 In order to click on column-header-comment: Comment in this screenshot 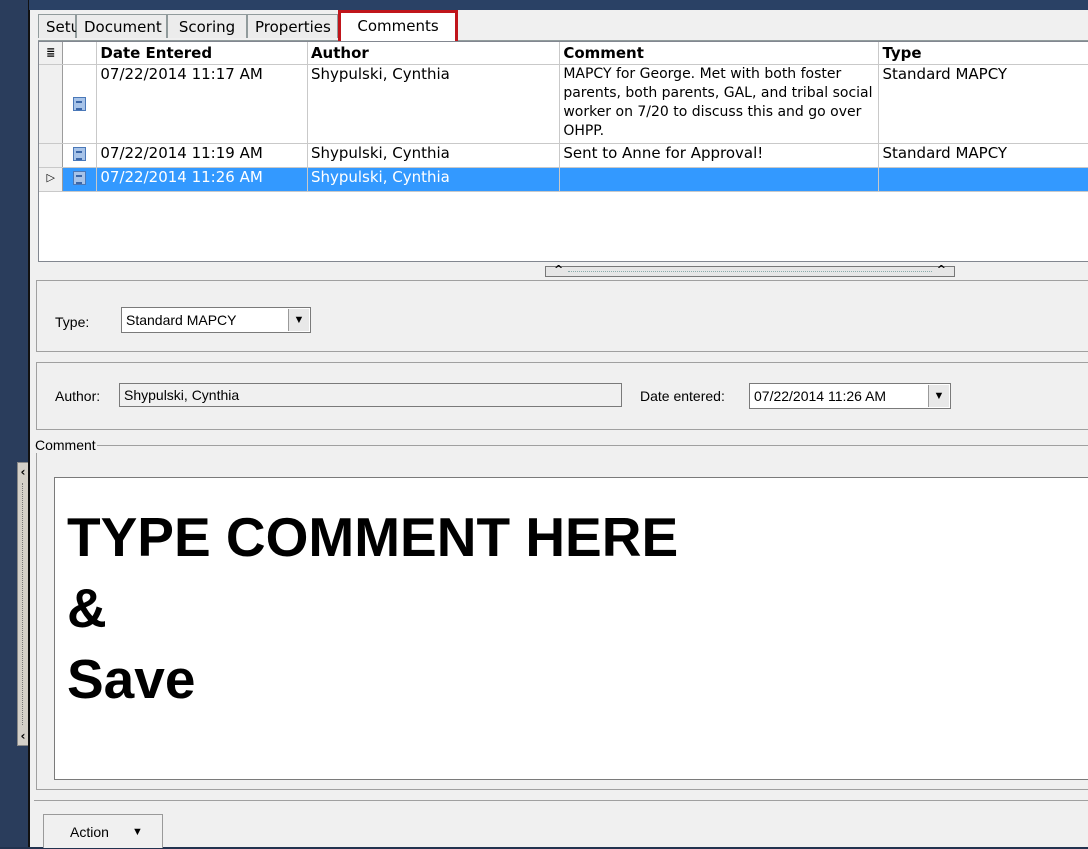, I will do `click(719, 53)`.